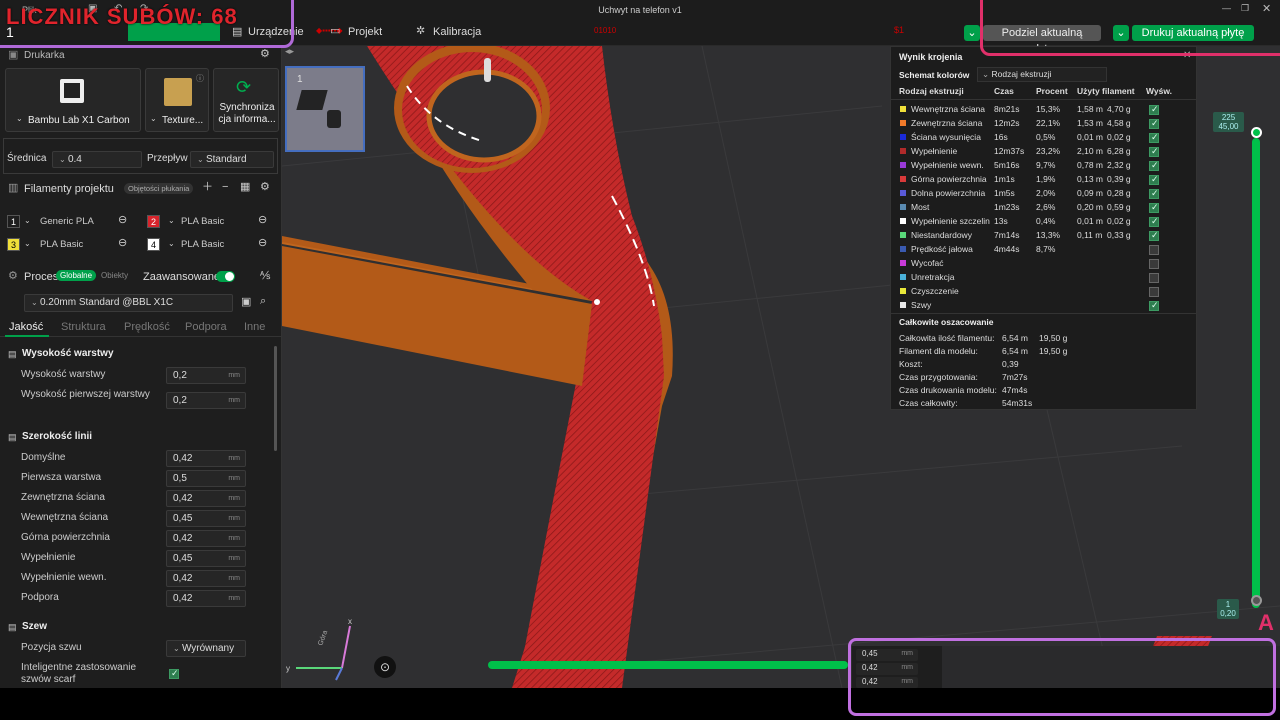 The width and height of the screenshot is (1280, 720). I want to click on slice-cell-time: 5m16s, so click(1007, 165).